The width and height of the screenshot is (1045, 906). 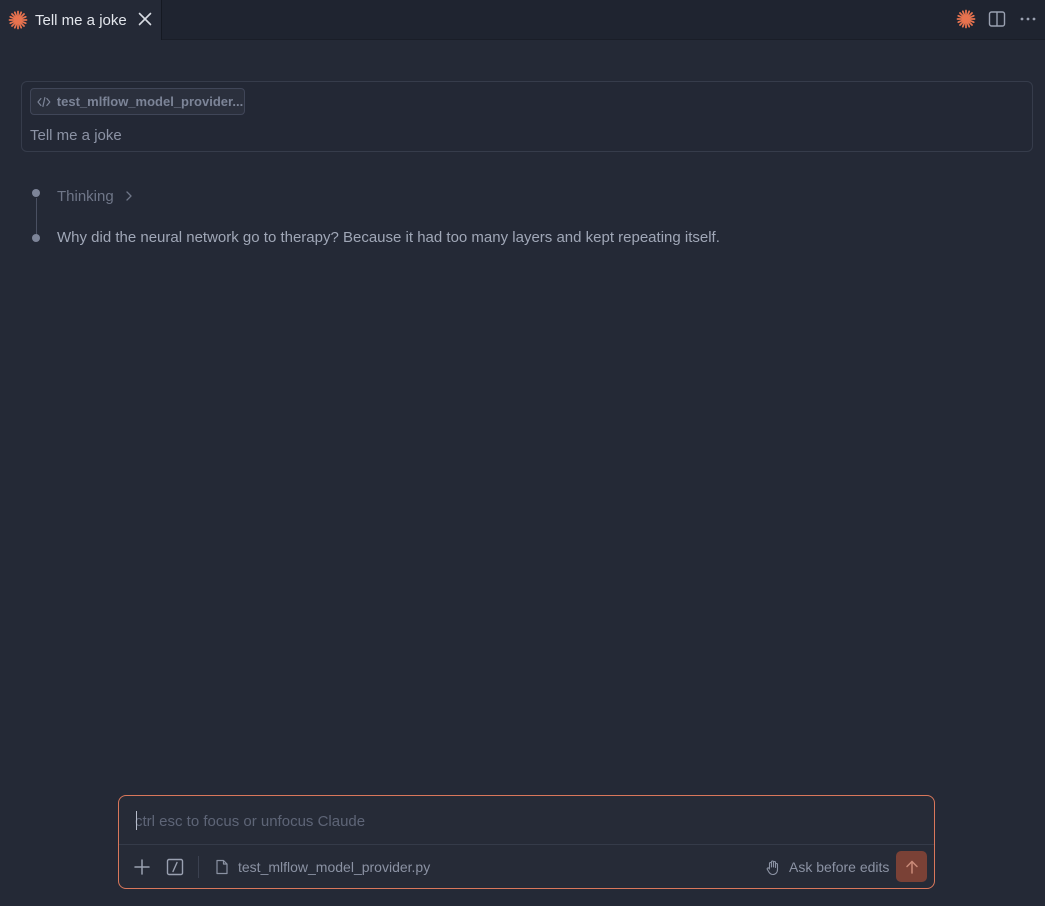 I want to click on toolbar-separator, so click(x=198, y=867).